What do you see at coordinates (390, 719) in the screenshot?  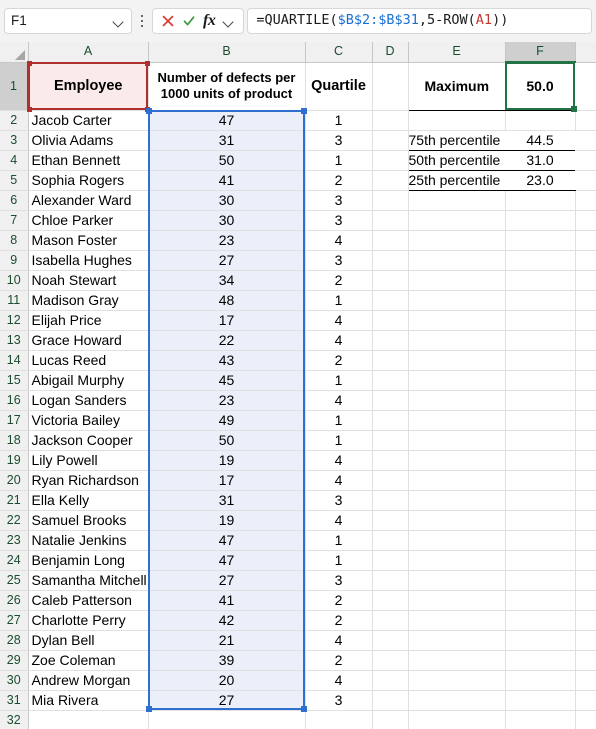 I see `cell-d32` at bounding box center [390, 719].